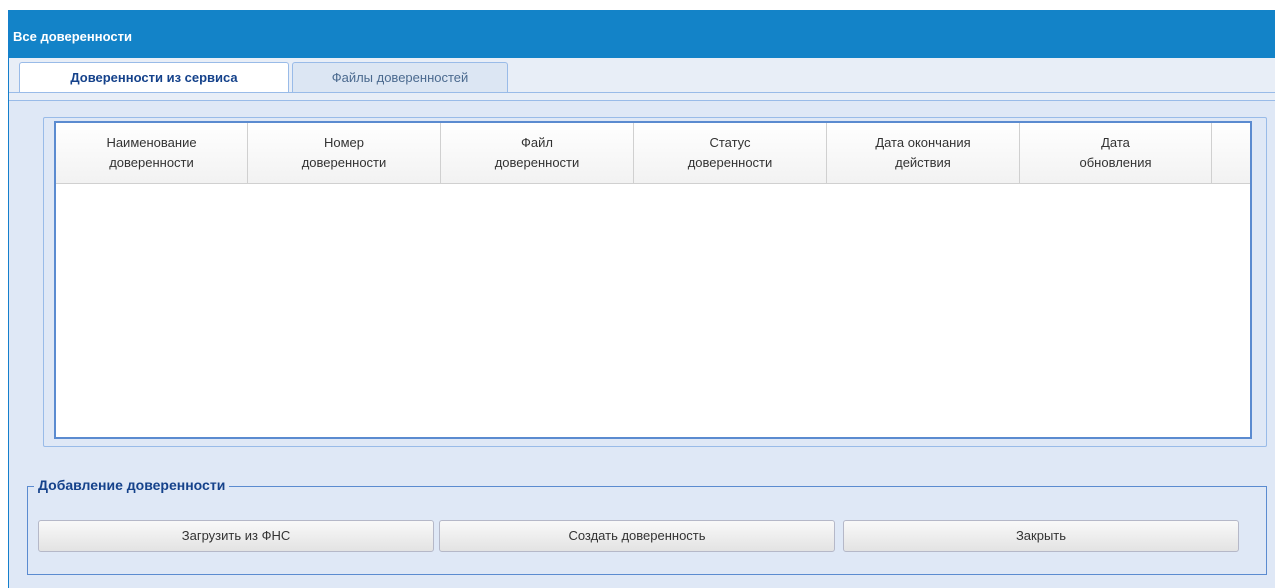 This screenshot has width=1275, height=588. I want to click on column-header-name: Наименование доверенности, so click(152, 153).